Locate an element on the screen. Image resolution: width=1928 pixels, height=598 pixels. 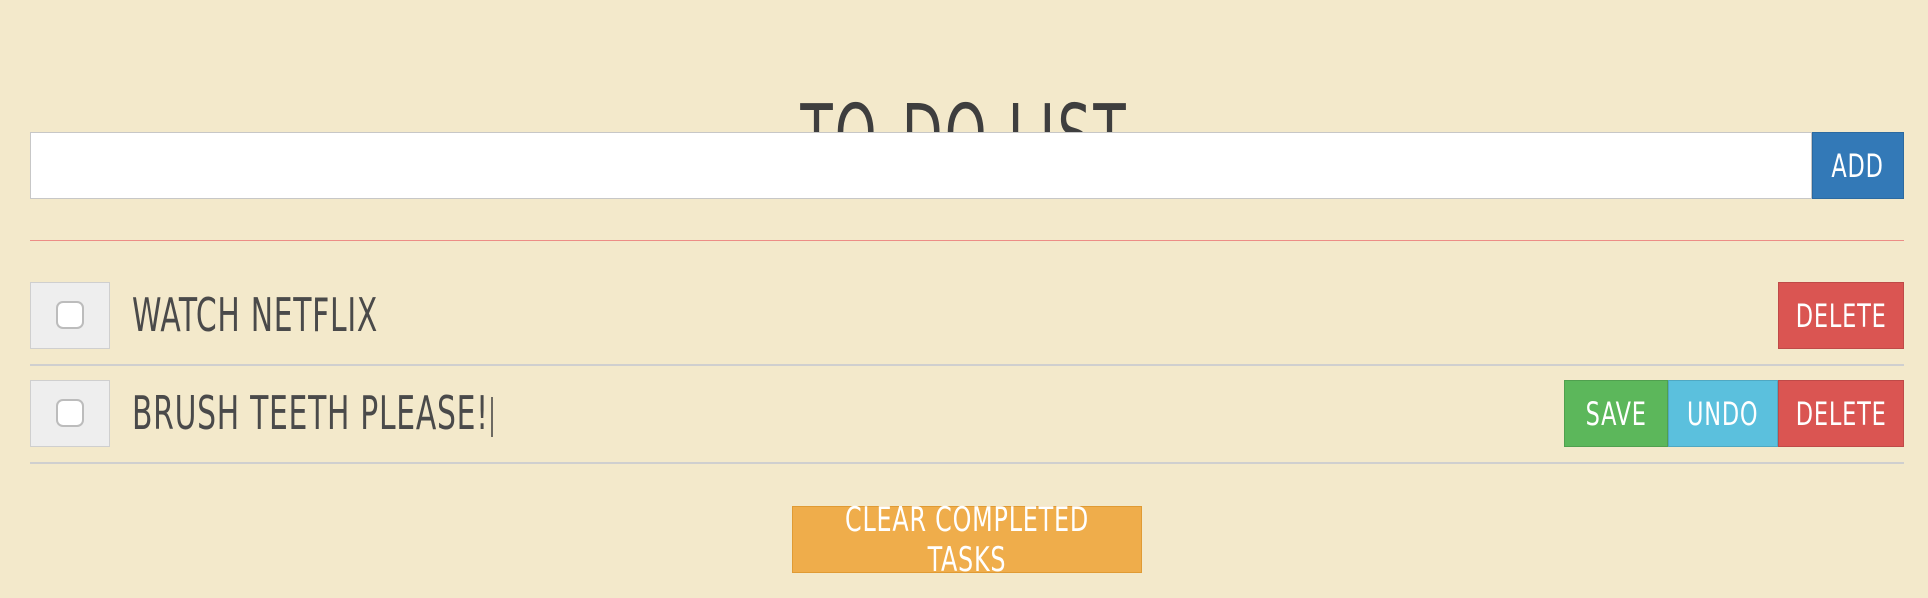
new-task-input is located at coordinates (921, 165).